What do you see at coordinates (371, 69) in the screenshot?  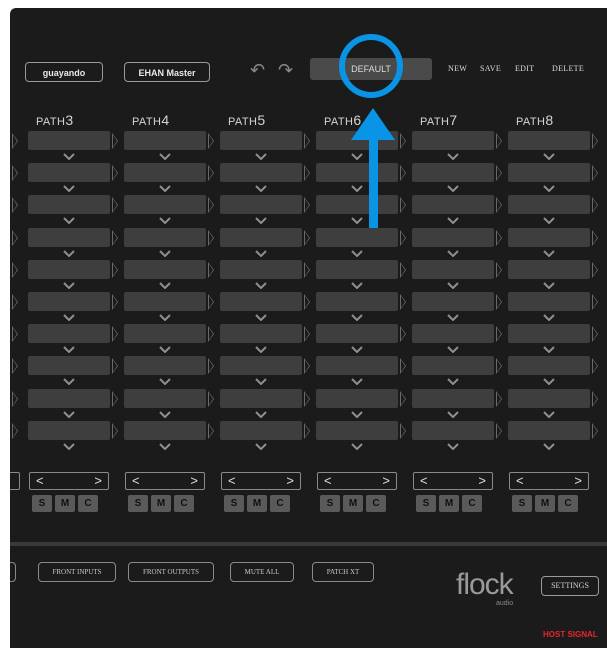 I see `preset-name-field: DEFAULT` at bounding box center [371, 69].